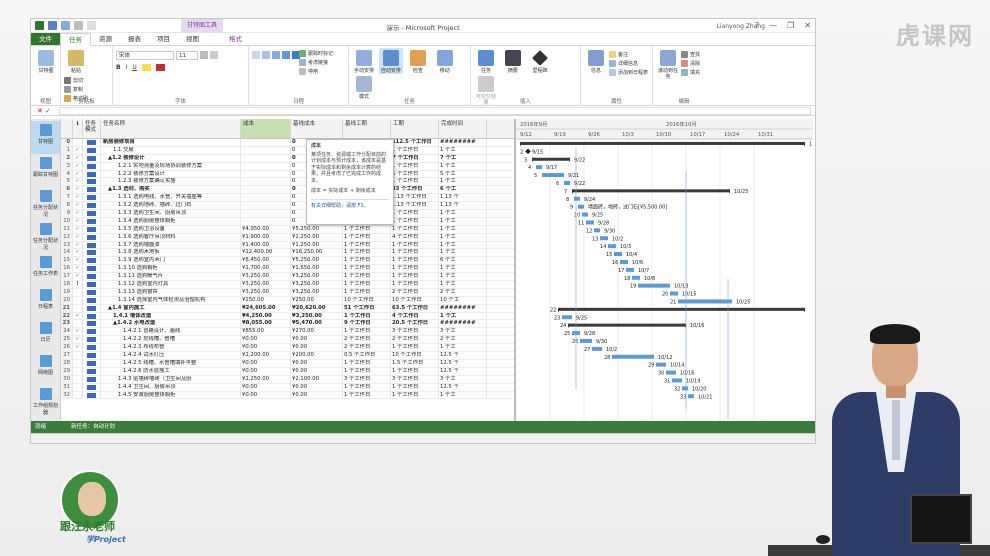 Image resolution: width=990 pixels, height=556 pixels. Describe the element at coordinates (266, 308) in the screenshot. I see `row-cost: ¥24,605.00` at that location.